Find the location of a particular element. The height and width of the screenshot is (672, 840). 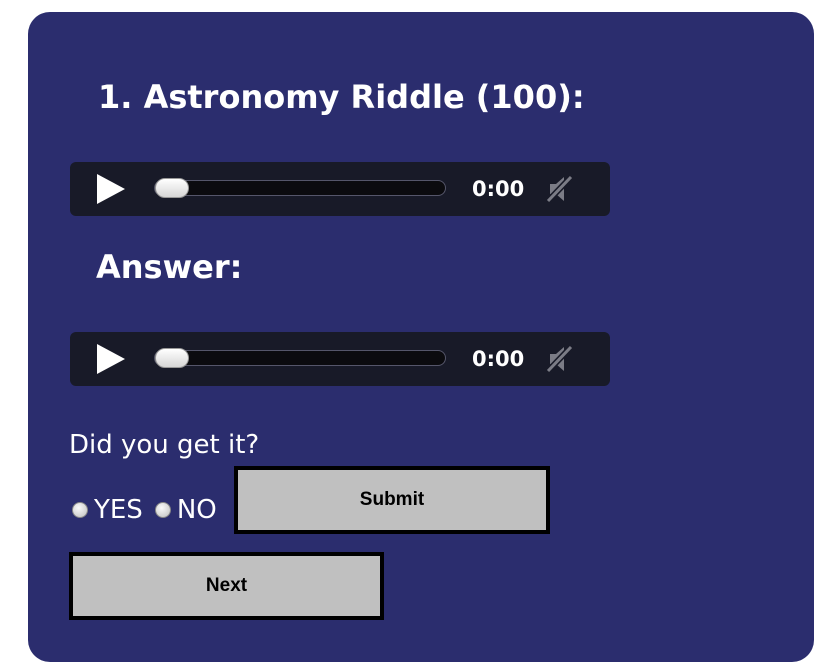

riddle-audio-player: 0:00 is located at coordinates (340, 189).